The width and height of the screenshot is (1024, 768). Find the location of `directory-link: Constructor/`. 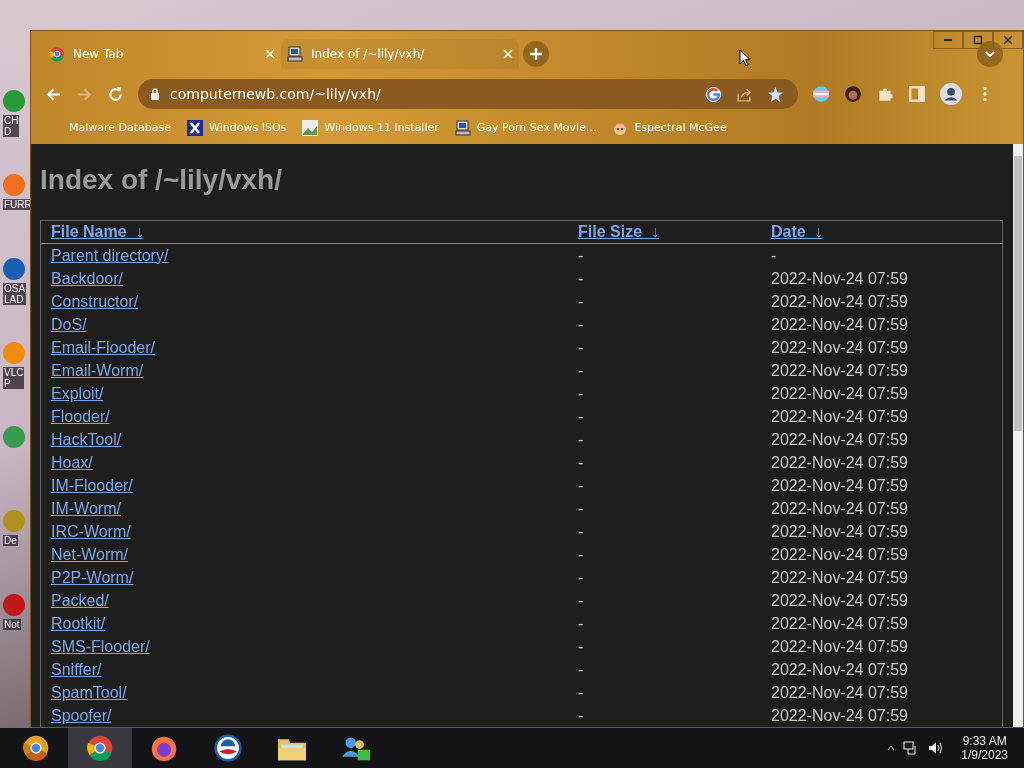

directory-link: Constructor/ is located at coordinates (95, 301).